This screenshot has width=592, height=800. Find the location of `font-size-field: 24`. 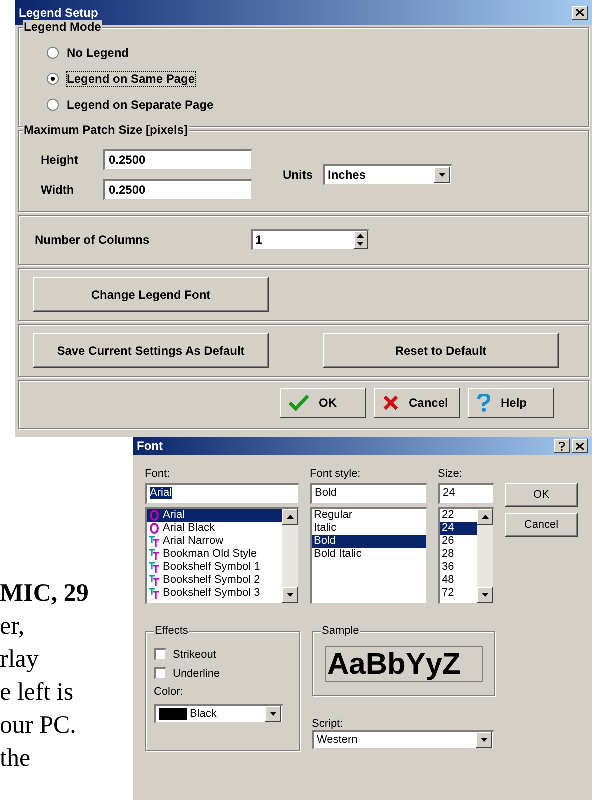

font-size-field: 24 is located at coordinates (466, 494).